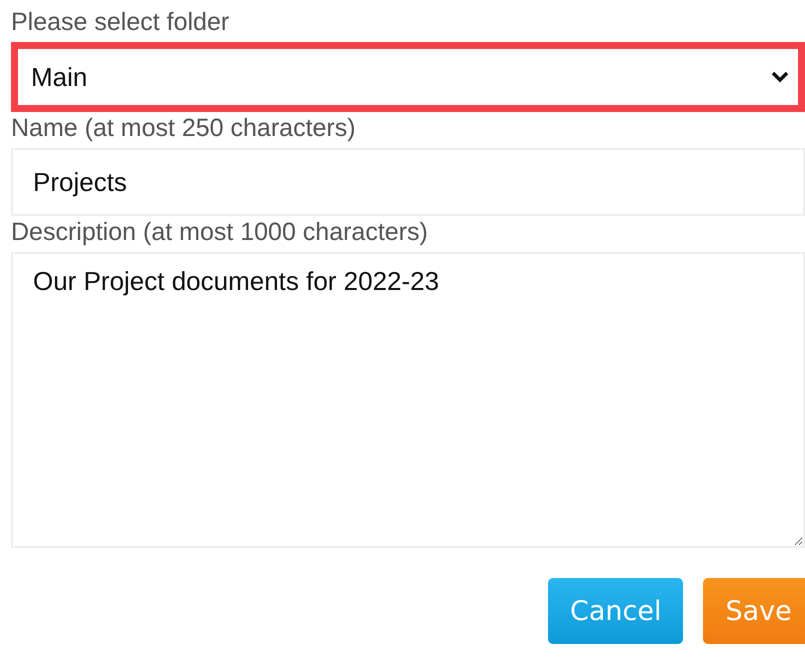 The image size is (805, 657). I want to click on field-label: Description (at most 1000 characters), so click(220, 232).